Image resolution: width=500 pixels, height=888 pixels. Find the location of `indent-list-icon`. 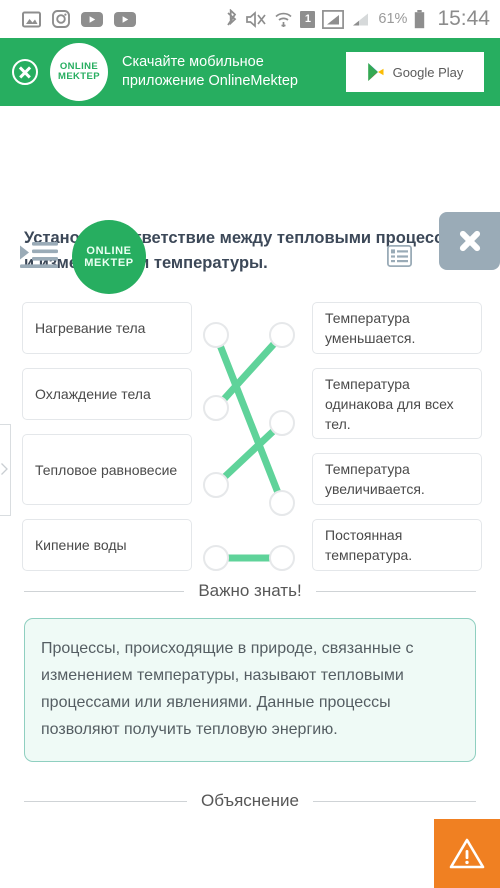

indent-list-icon is located at coordinates (39, 255).